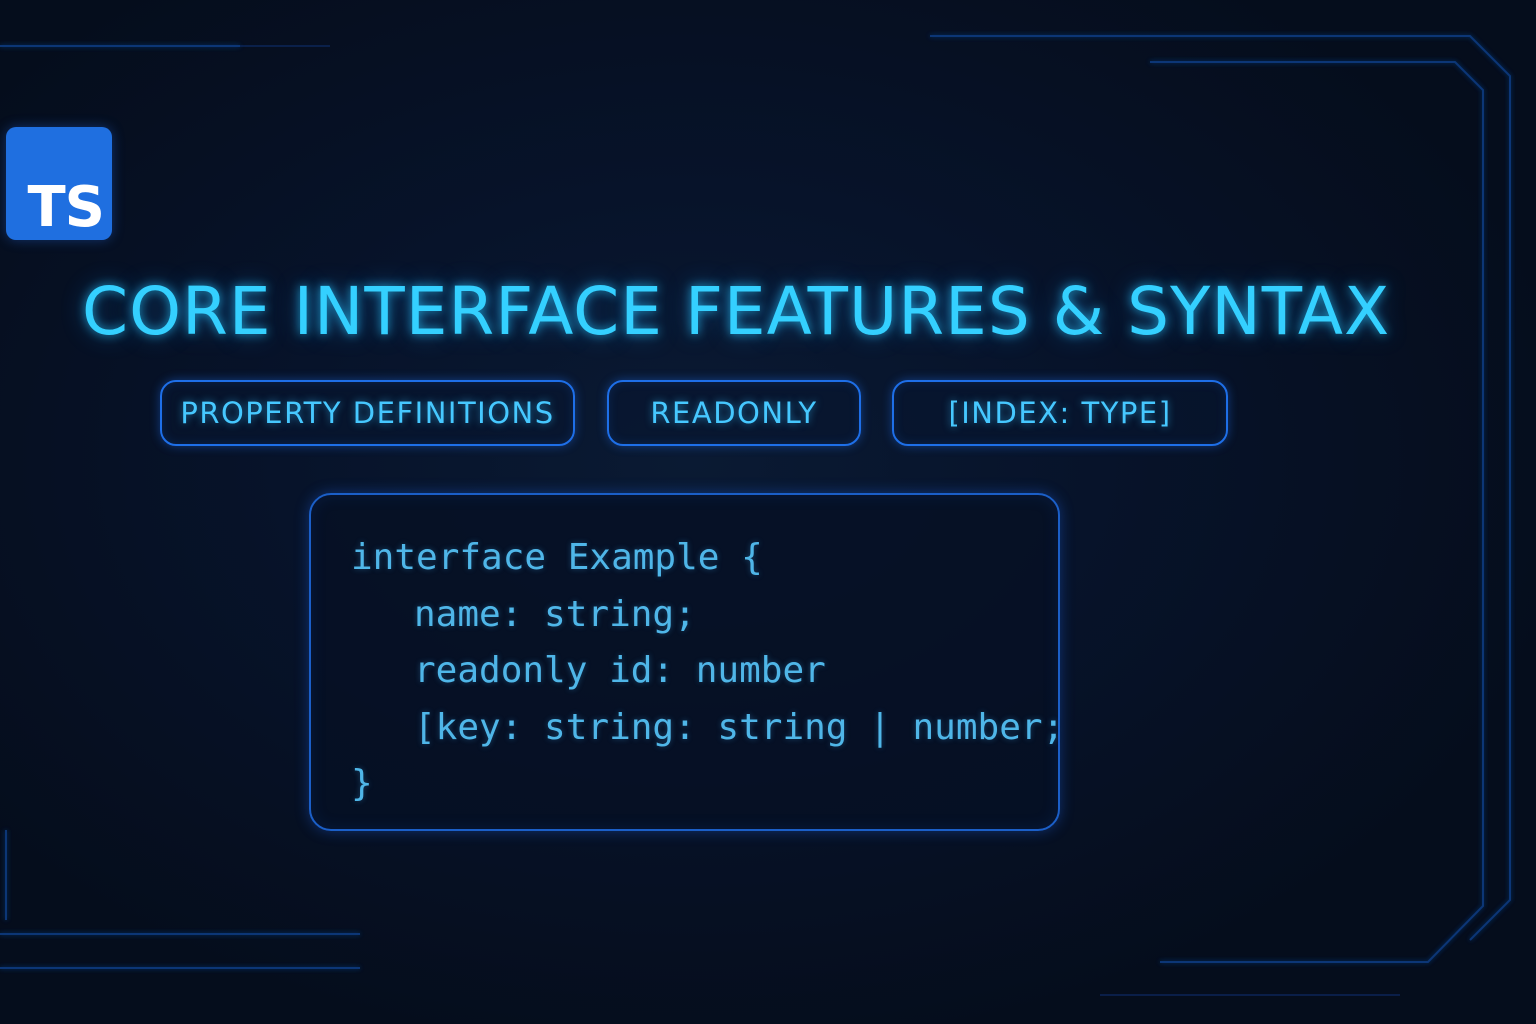 Image resolution: width=1536 pixels, height=1024 pixels. Describe the element at coordinates (367, 413) in the screenshot. I see `chip-property-definitions: PROPERTY DEFINITIONS` at that location.